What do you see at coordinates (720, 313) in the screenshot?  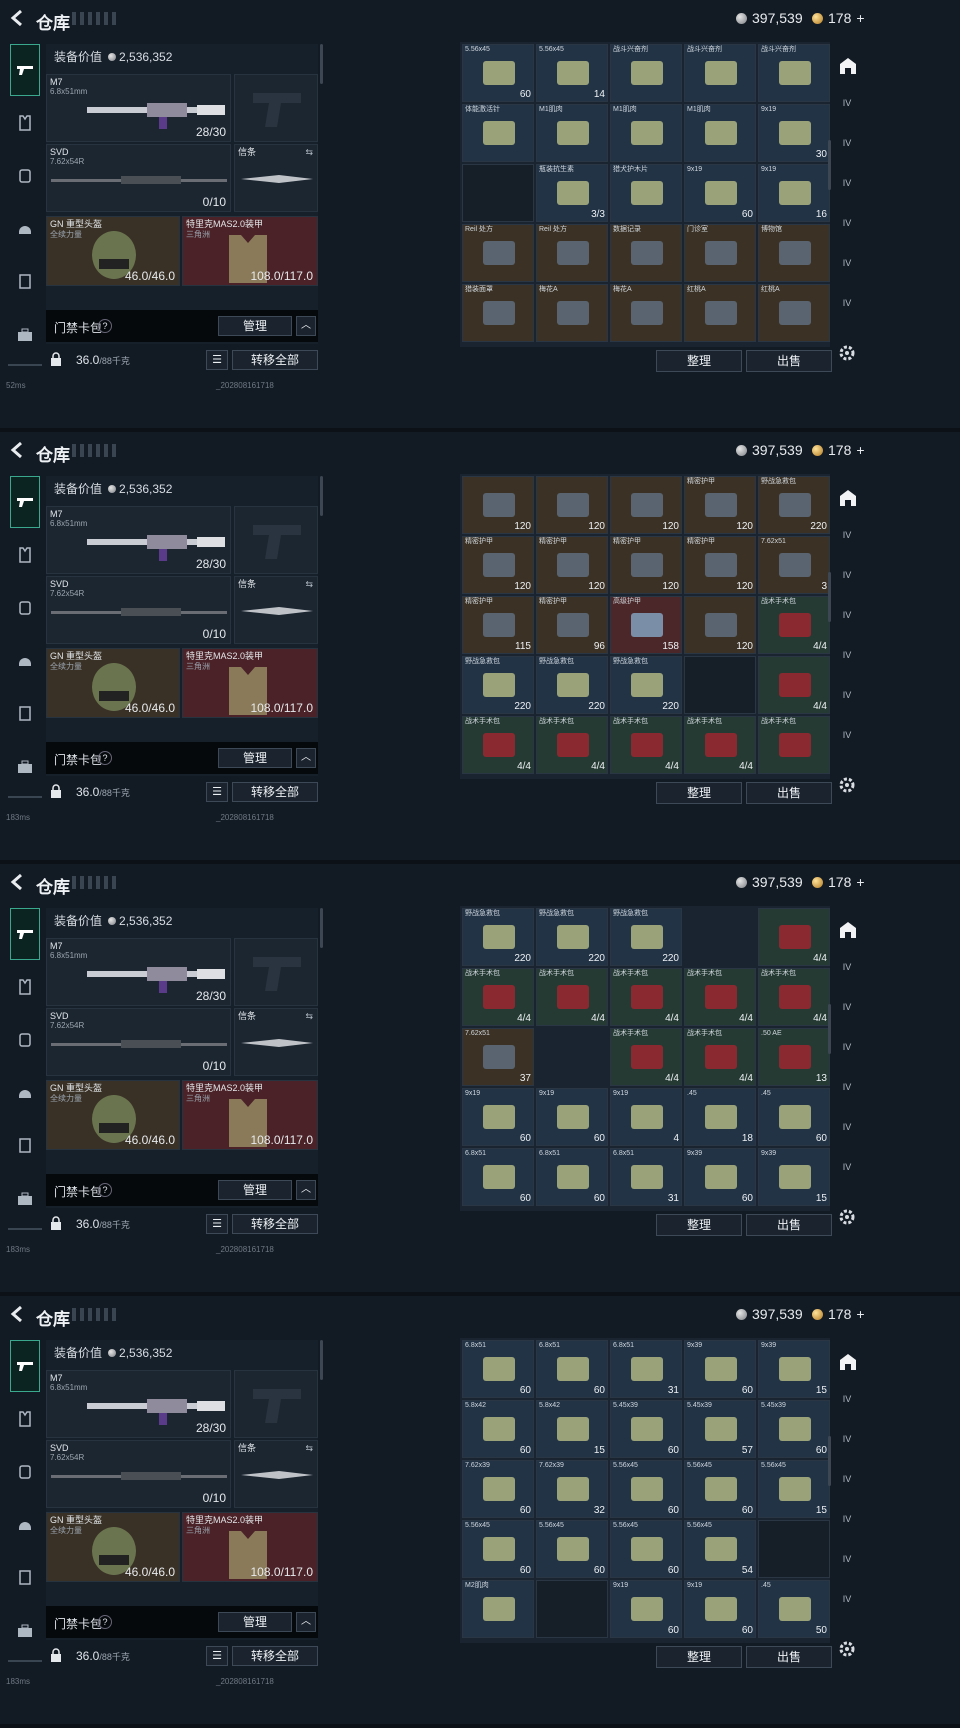 I see `stash-item: 红桃A` at bounding box center [720, 313].